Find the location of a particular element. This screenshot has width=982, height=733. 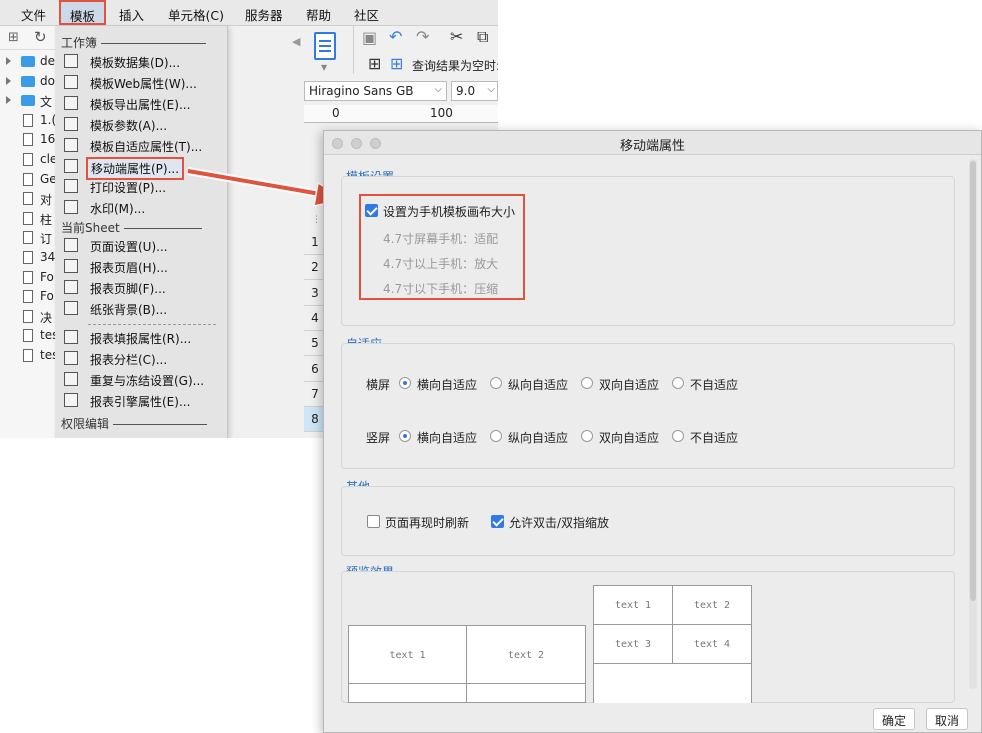

menu-help: 帮助 is located at coordinates (318, 14).